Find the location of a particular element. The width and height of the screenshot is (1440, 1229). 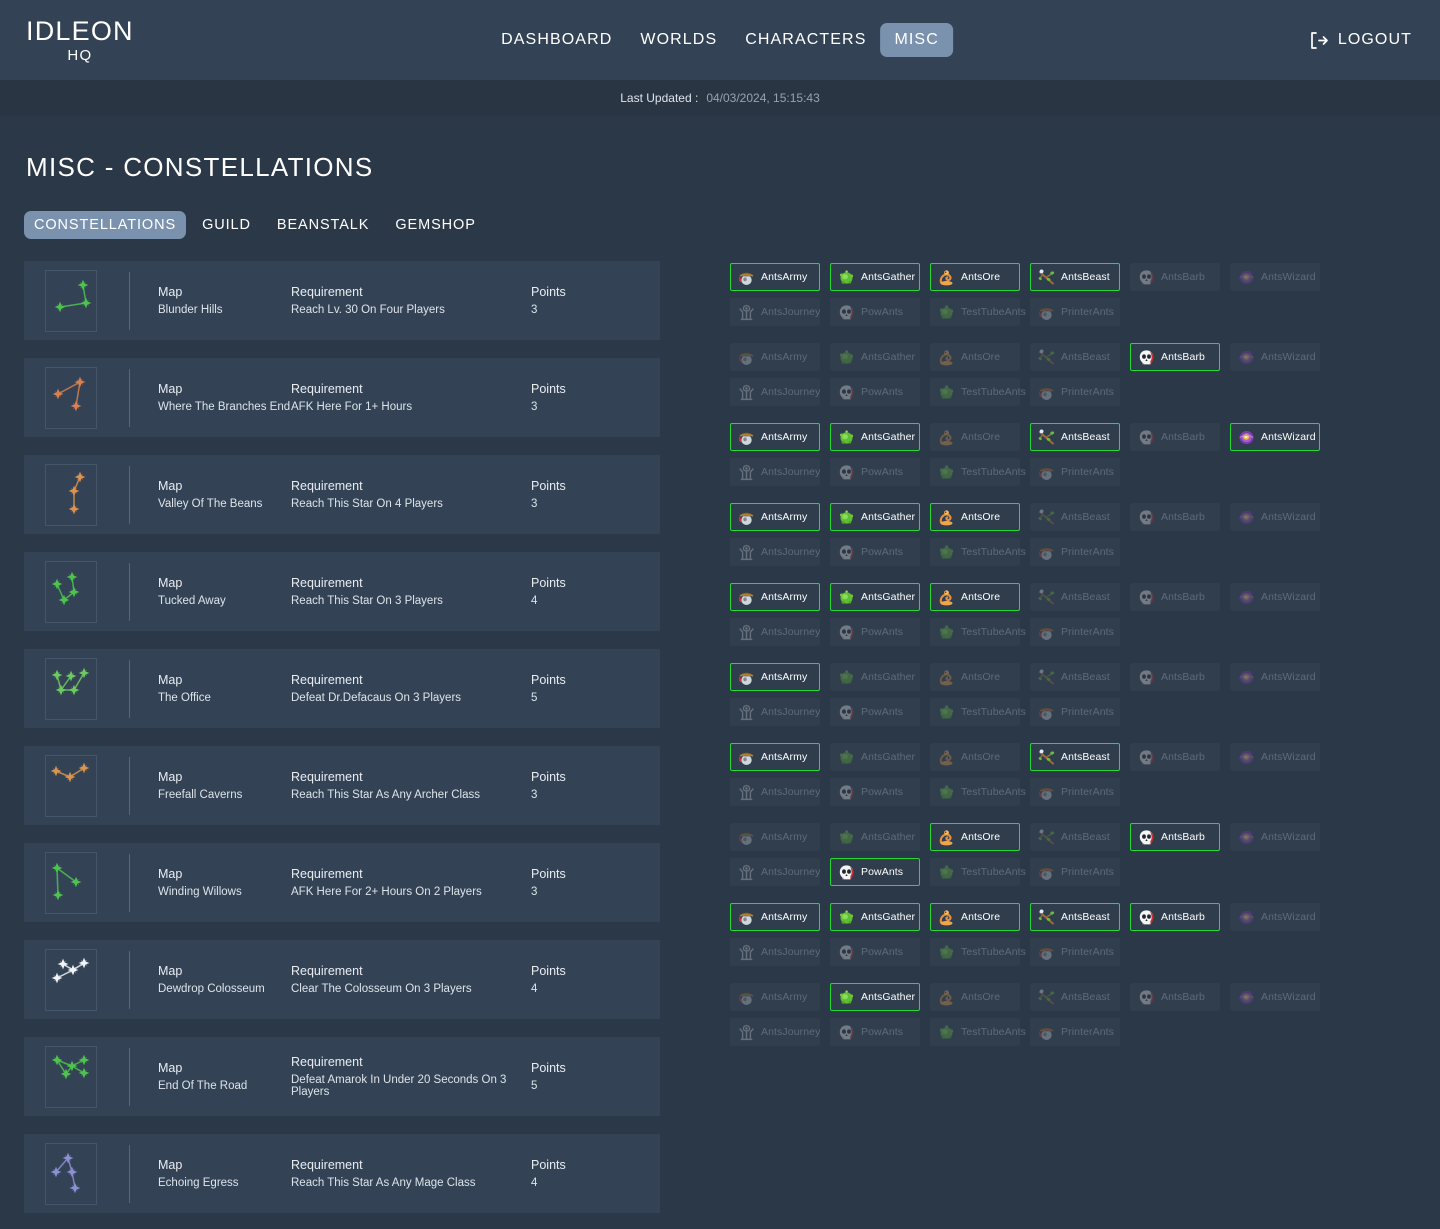

tab-gemshop: GEMSHOP is located at coordinates (435, 225).